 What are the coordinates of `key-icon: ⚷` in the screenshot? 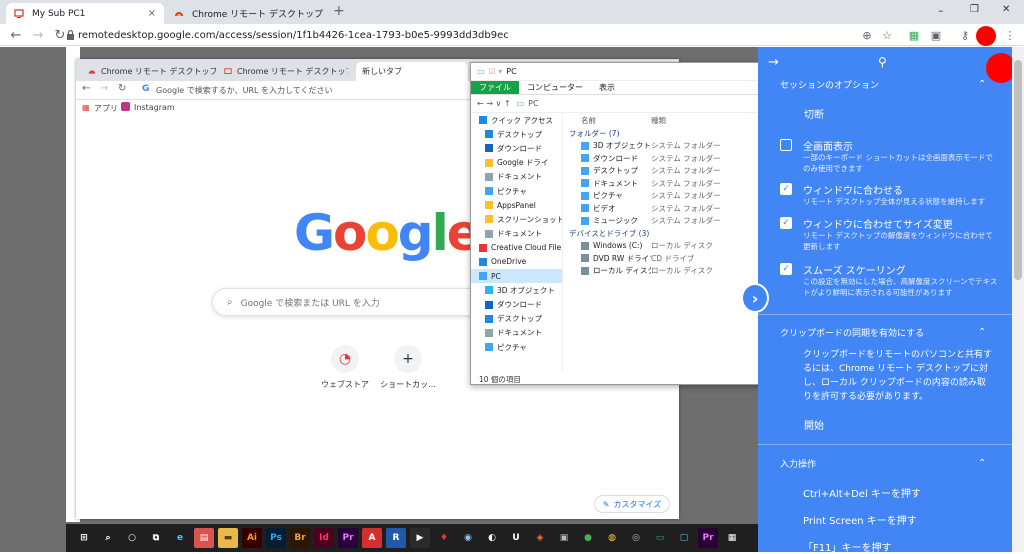 It's located at (965, 35).